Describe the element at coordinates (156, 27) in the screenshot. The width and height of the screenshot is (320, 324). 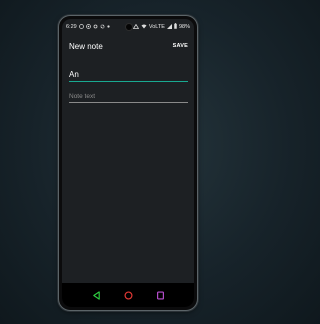
I see `lte-label: VoLTE` at that location.